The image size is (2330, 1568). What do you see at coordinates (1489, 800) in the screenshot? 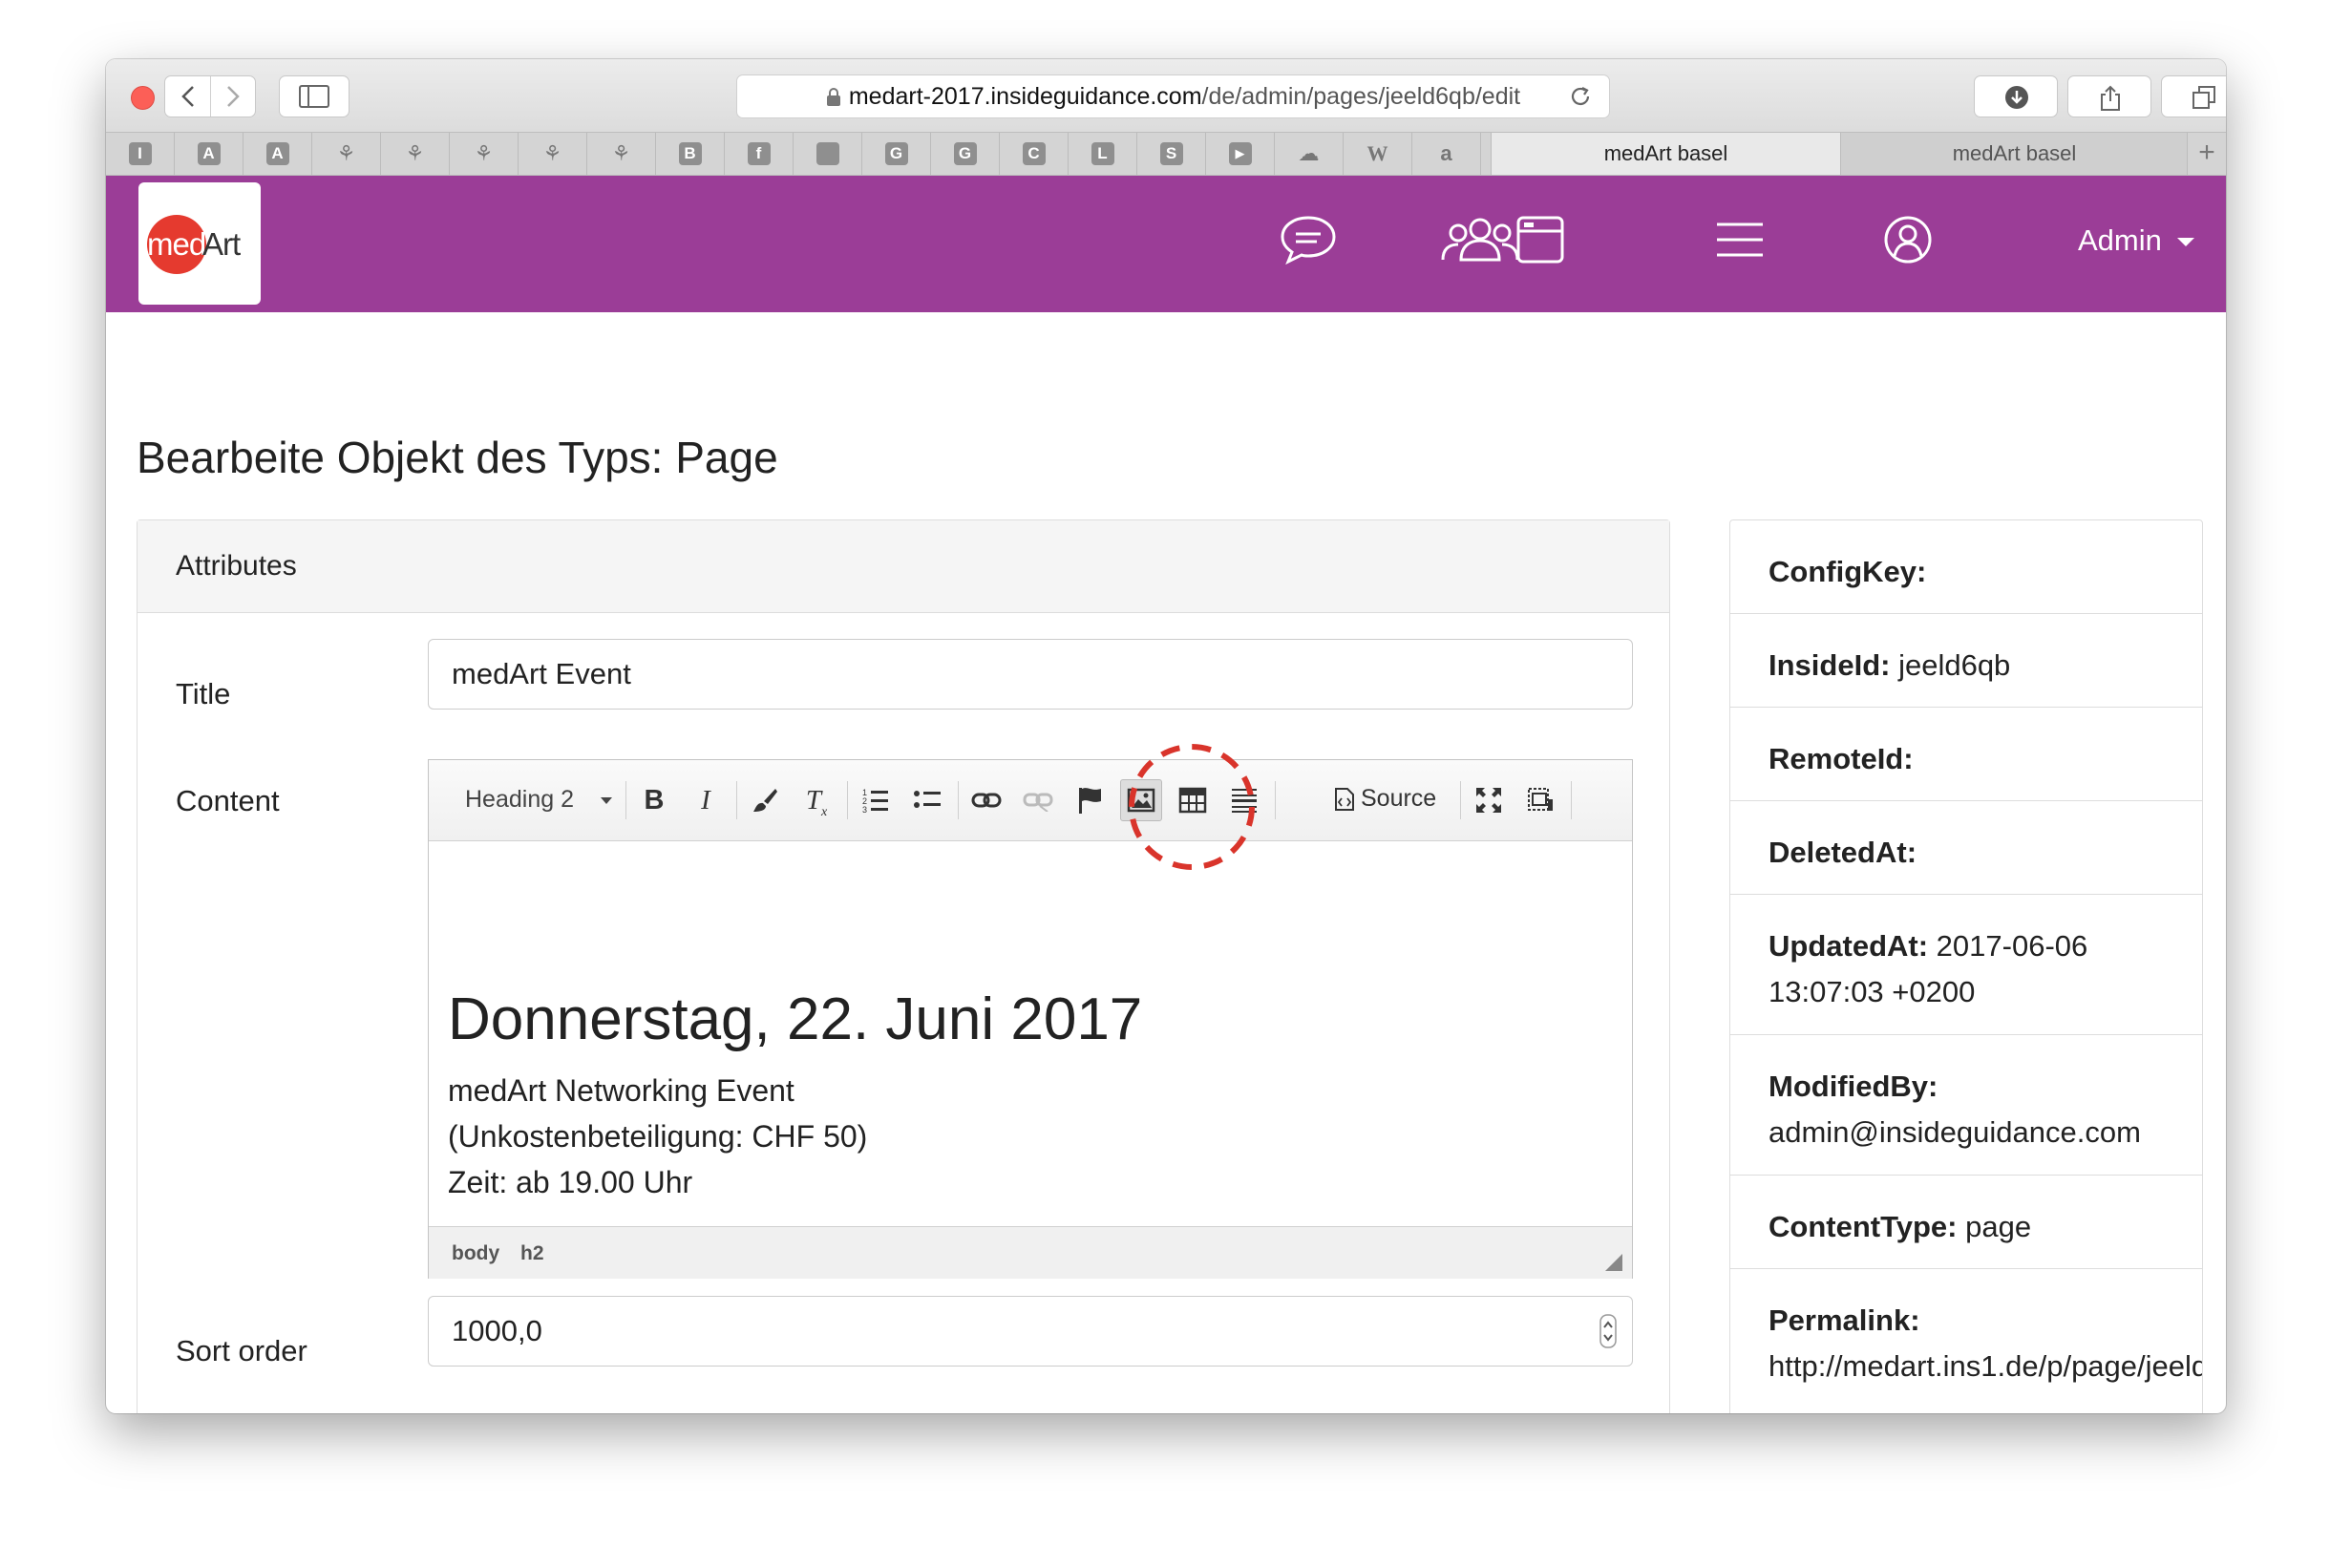
I see `maximize-button` at bounding box center [1489, 800].